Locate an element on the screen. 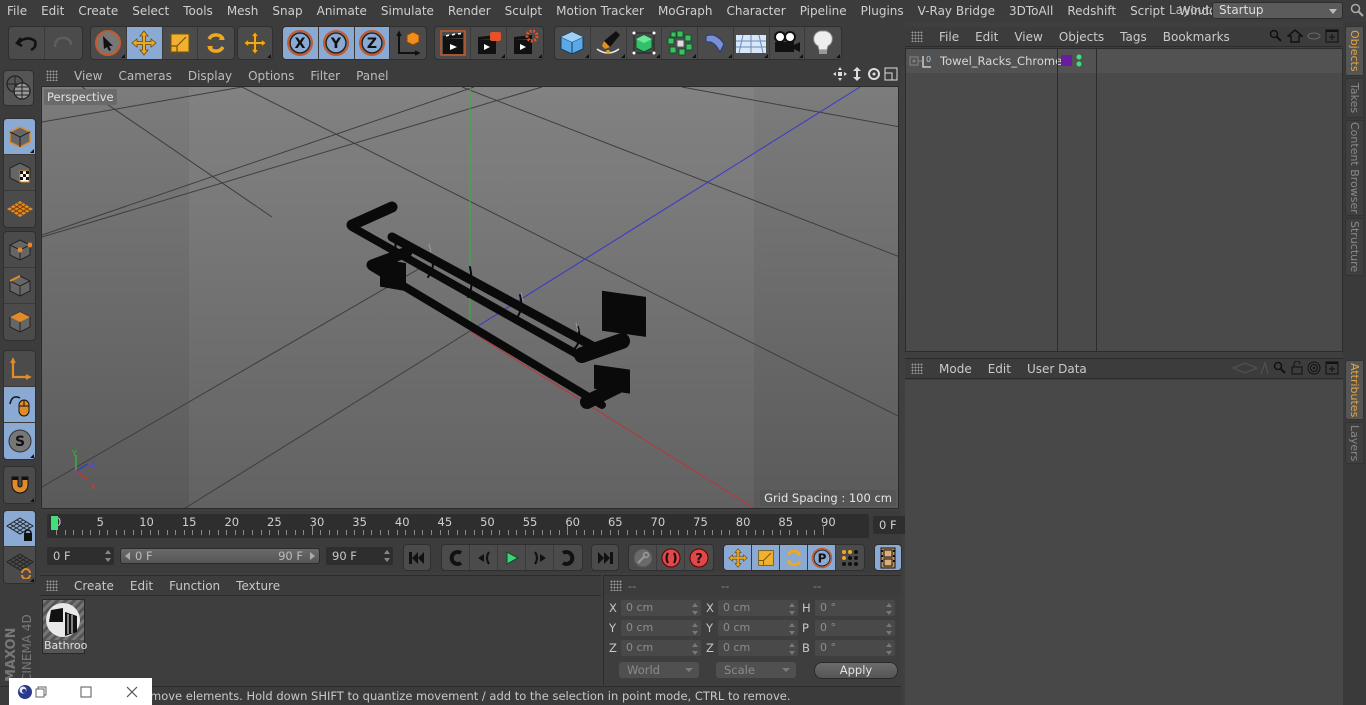 The width and height of the screenshot is (1366, 705). home-icon is located at coordinates (1295, 36).